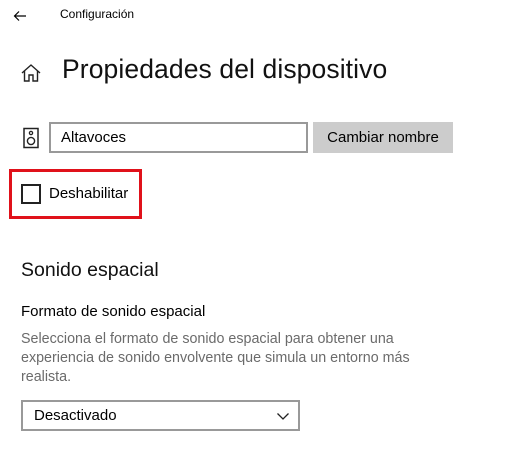 This screenshot has width=525, height=464. Describe the element at coordinates (113, 311) in the screenshot. I see `spatial-format-label: Formato de sonido espacial` at that location.